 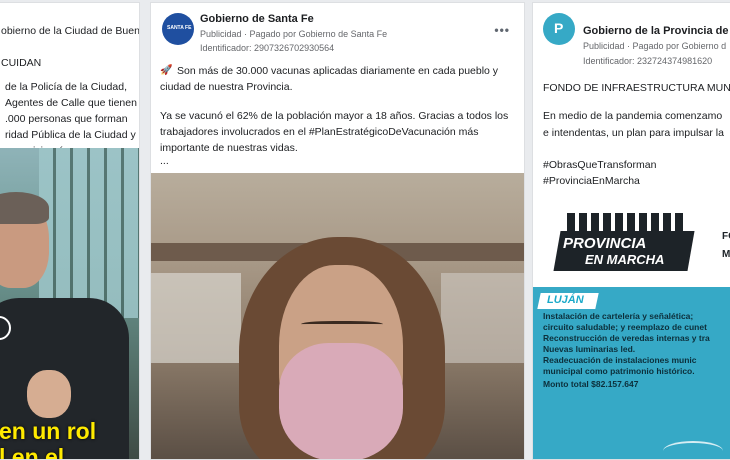 I want to click on banner-subtitle: EN MARCHA, so click(x=625, y=259).